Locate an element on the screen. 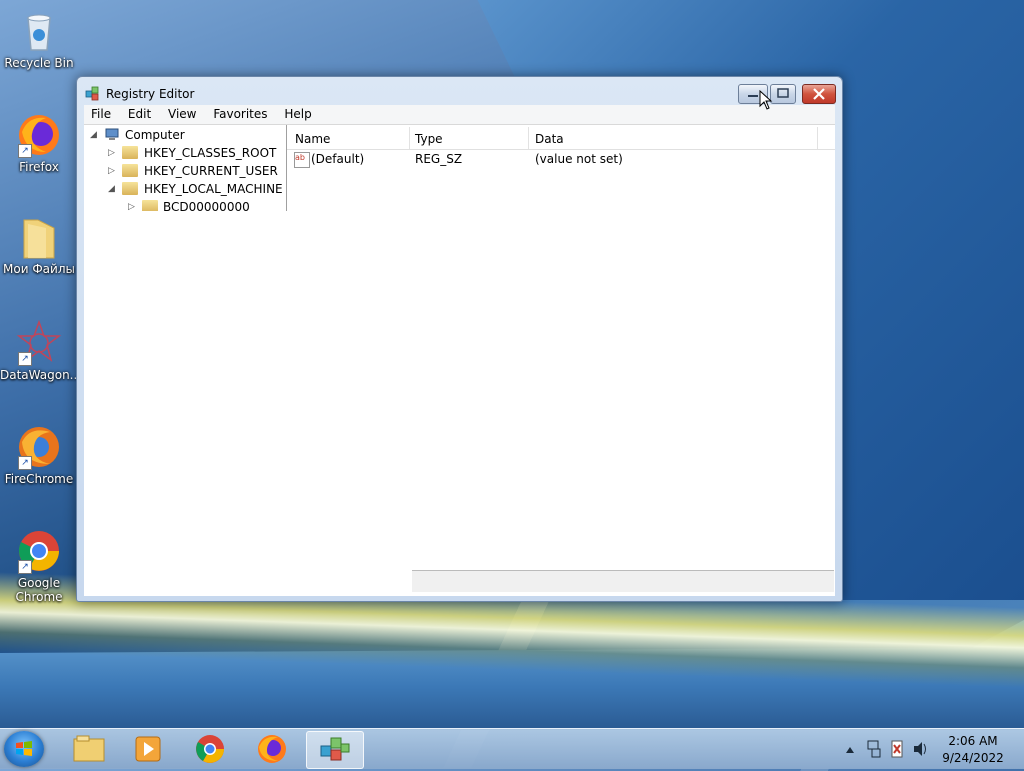 The height and width of the screenshot is (771, 1024). datawagon-icon: ↗ is located at coordinates (39, 342).